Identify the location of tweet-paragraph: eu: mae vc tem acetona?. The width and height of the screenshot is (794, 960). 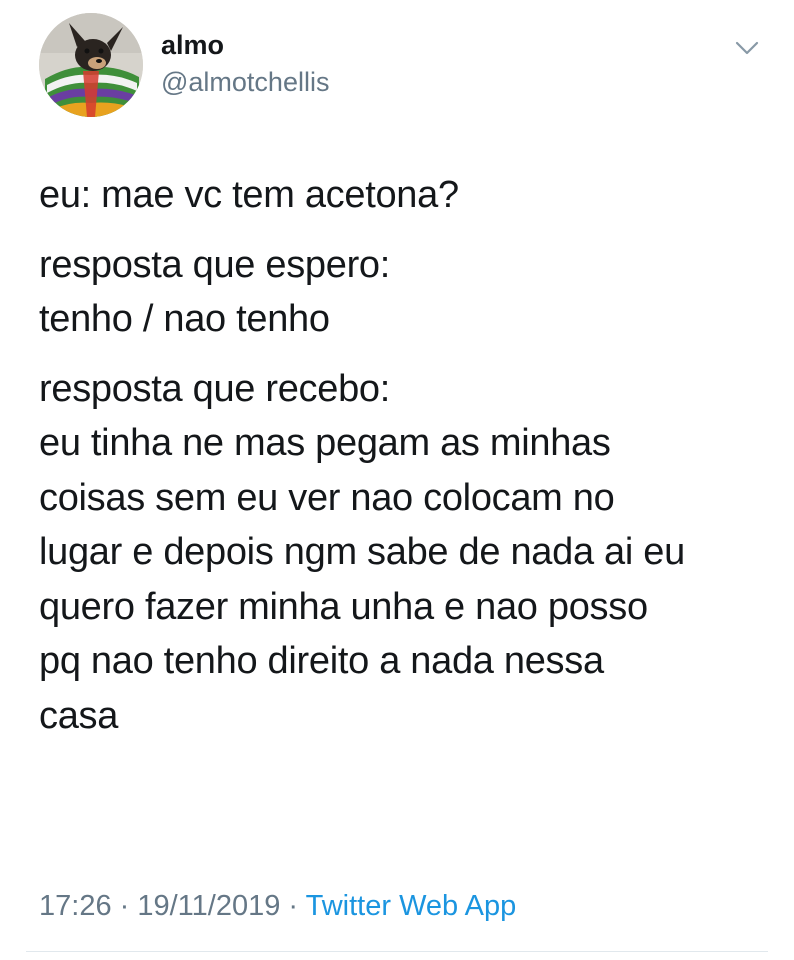
(404, 195).